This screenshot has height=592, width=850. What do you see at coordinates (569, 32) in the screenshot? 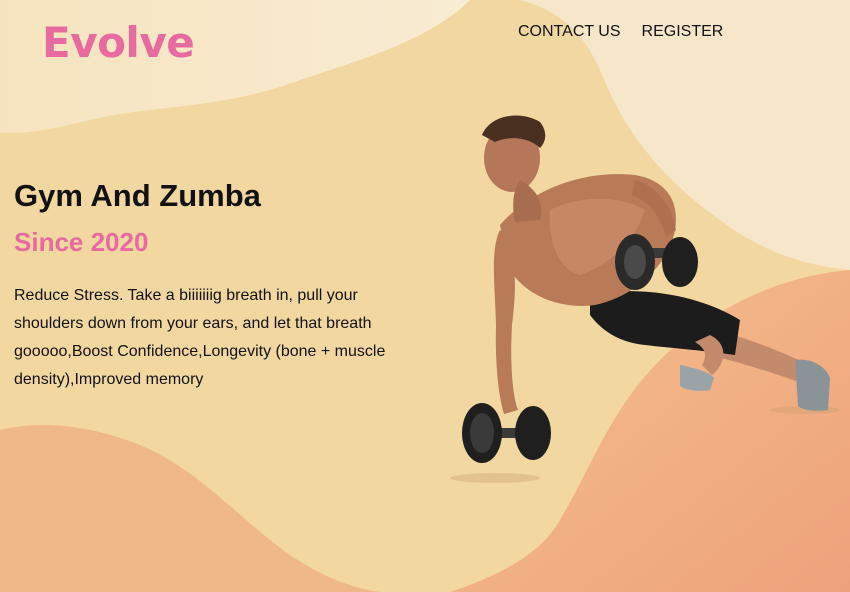
I see `nav-contact-us: CONTACT US` at bounding box center [569, 32].